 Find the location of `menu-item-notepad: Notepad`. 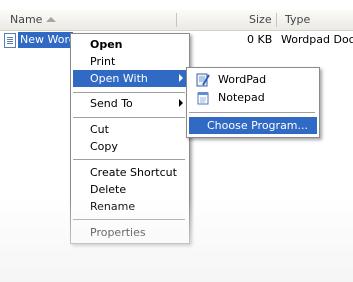

menu-item-notepad: Notepad is located at coordinates (253, 97).